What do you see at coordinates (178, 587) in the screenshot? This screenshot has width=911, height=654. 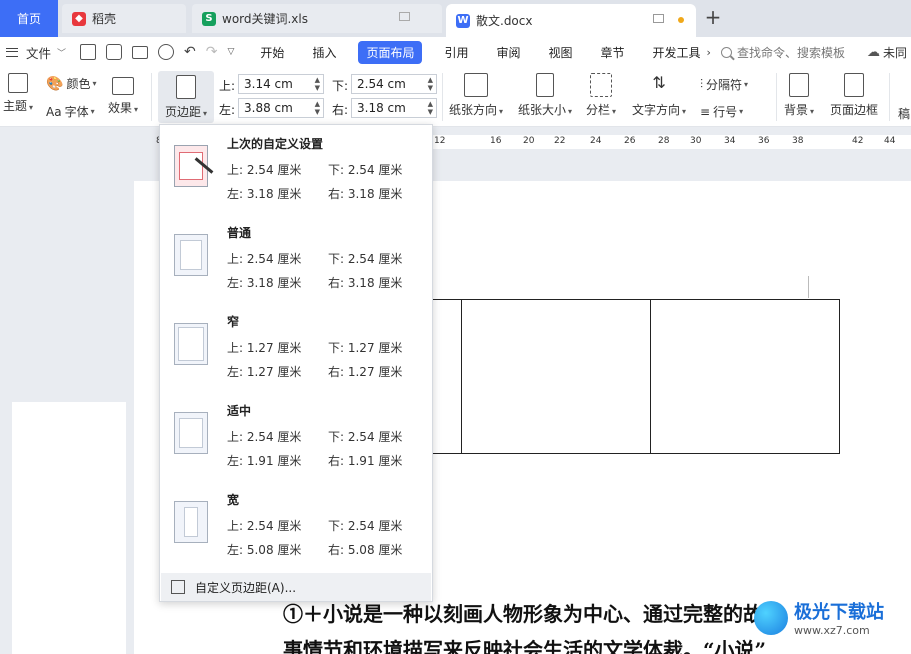 I see `custom-margins-icon` at bounding box center [178, 587].